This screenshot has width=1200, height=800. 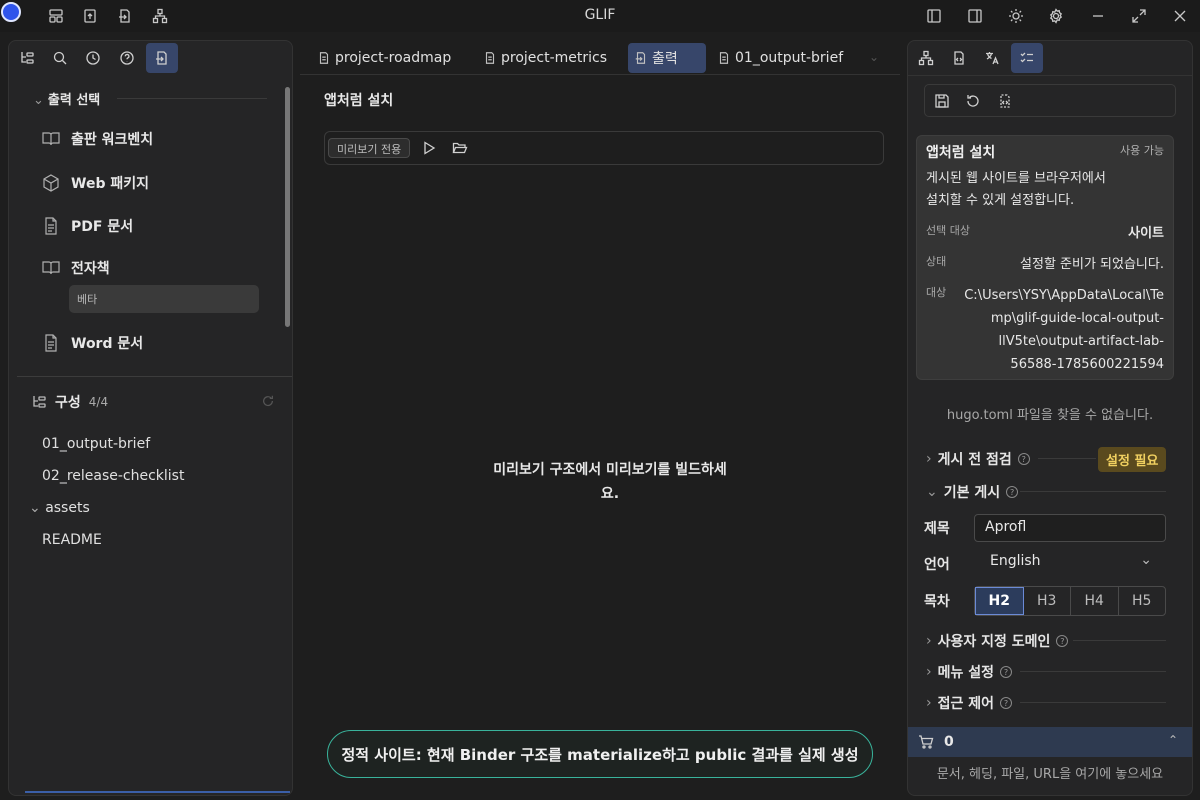 What do you see at coordinates (1016, 16) in the screenshot?
I see `theme-sun-icon` at bounding box center [1016, 16].